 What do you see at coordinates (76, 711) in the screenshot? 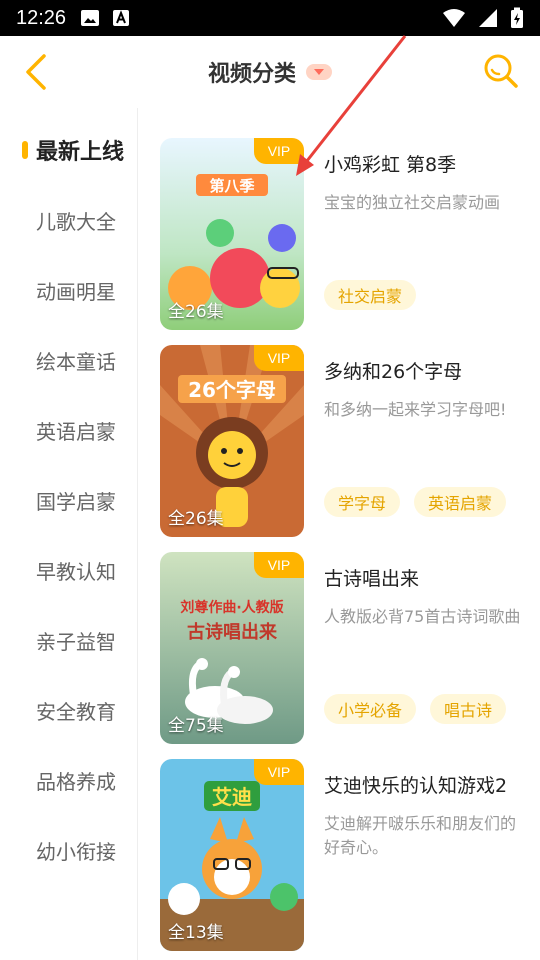
I see `sidebar-item-label: 安全教育` at bounding box center [76, 711].